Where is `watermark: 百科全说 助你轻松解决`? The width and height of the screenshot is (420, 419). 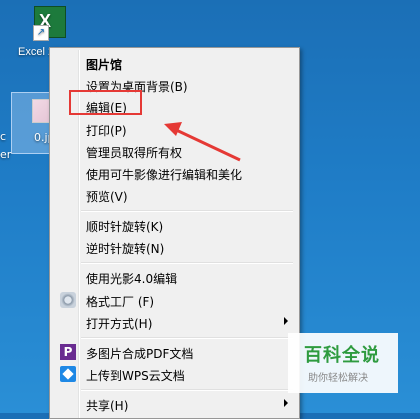
watermark: 百科全说 助你轻松解决 is located at coordinates (343, 363).